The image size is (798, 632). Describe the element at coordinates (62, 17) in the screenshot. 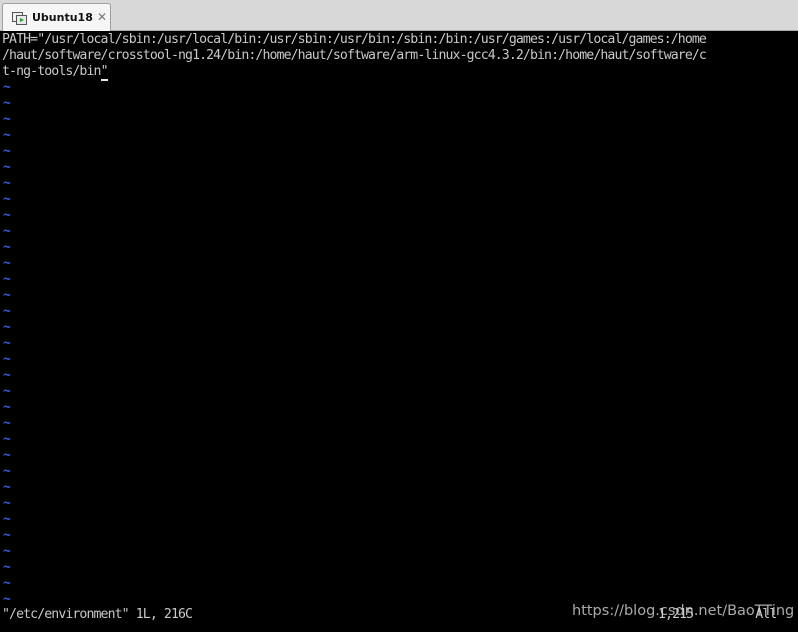

I see `tab-title: Ubuntu18` at that location.